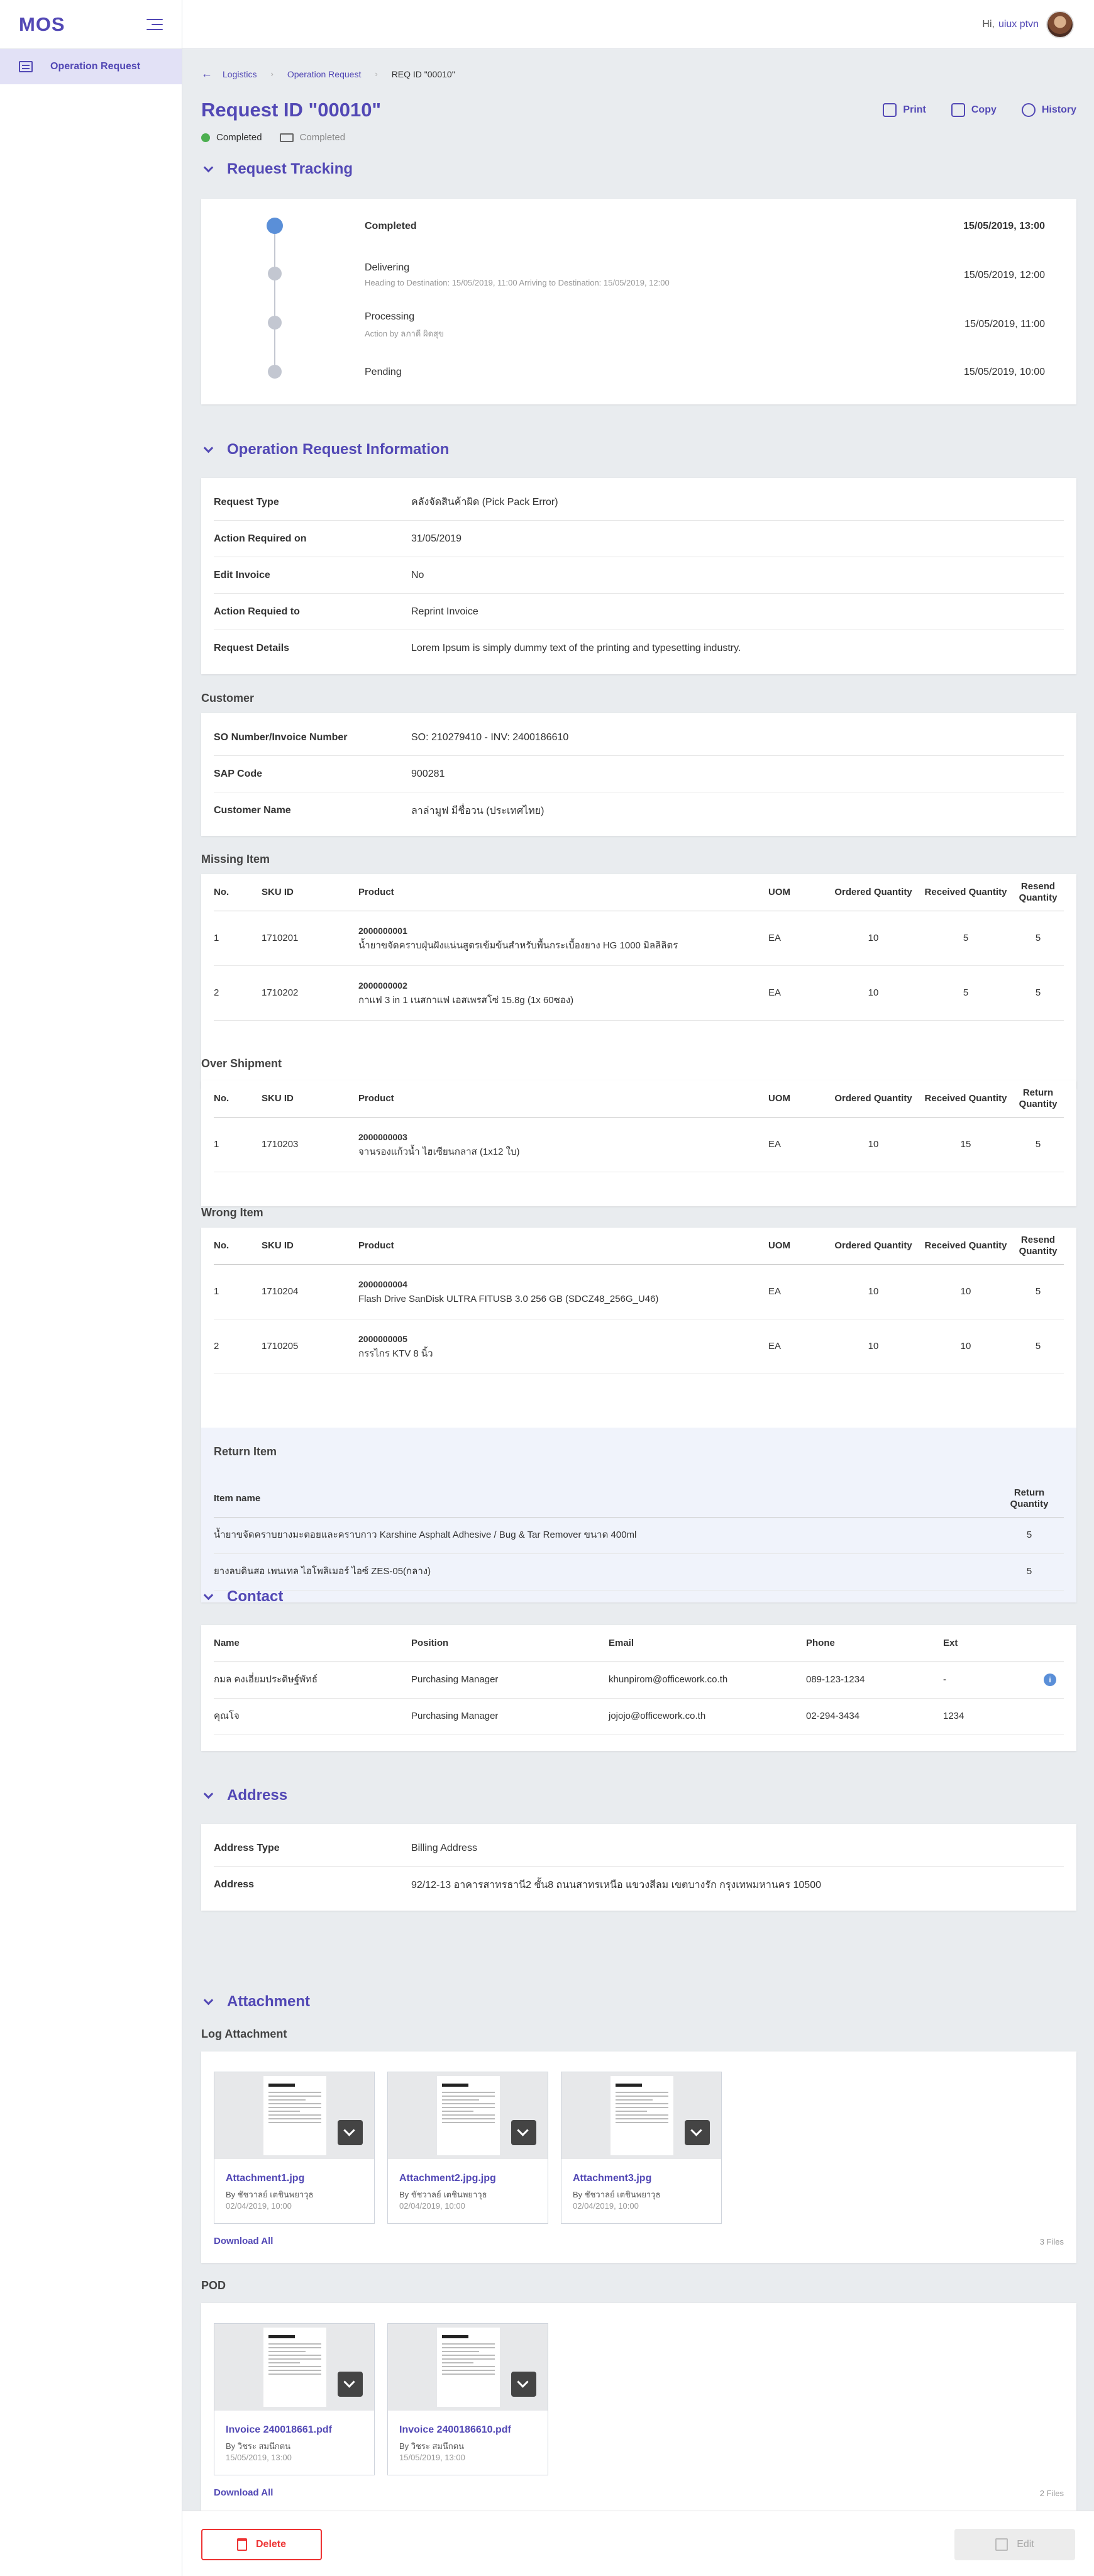  Describe the element at coordinates (1038, 892) in the screenshot. I see `col-resend: Resend Quantity` at that location.